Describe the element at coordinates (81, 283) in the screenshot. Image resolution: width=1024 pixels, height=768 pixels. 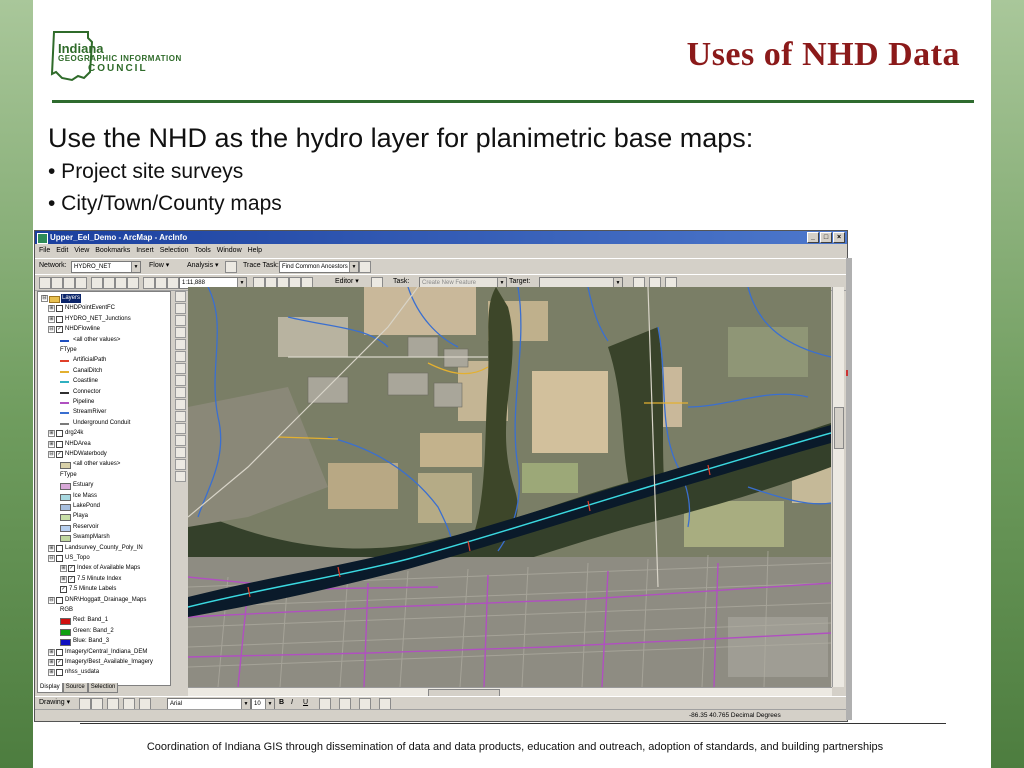
I see `print-icon` at that location.